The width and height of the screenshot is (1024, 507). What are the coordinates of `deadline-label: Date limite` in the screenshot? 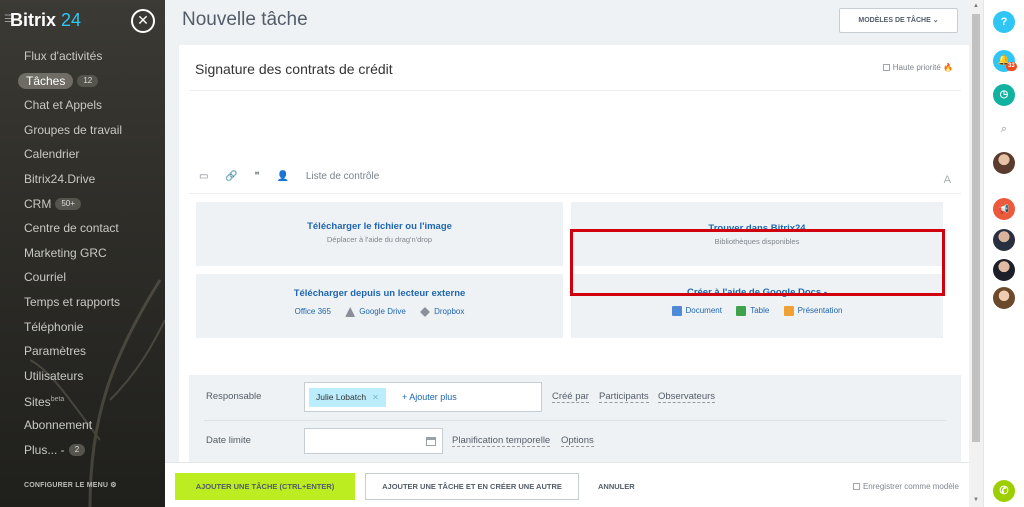 It's located at (228, 440).